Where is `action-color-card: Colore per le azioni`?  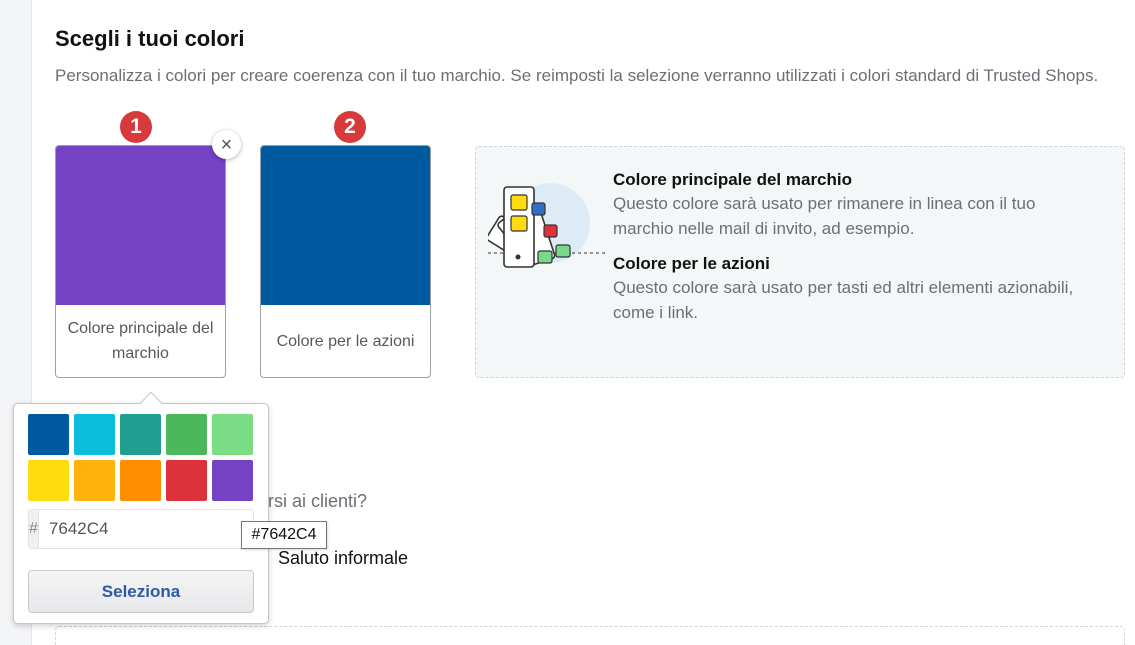
action-color-card: Colore per le azioni is located at coordinates (345, 261).